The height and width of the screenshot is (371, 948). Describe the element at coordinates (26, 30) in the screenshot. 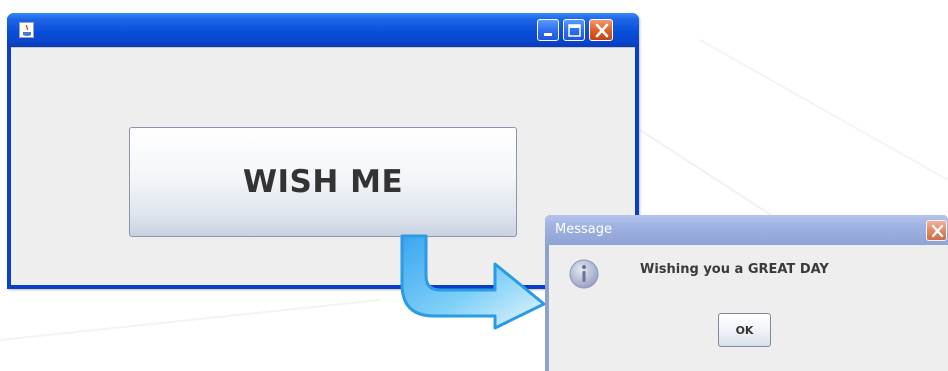

I see `java-app-icon` at that location.